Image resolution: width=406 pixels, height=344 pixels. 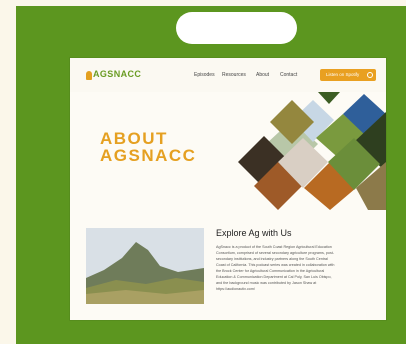 I want to click on hero-title: ABOUT AGSNACC, so click(x=148, y=147).